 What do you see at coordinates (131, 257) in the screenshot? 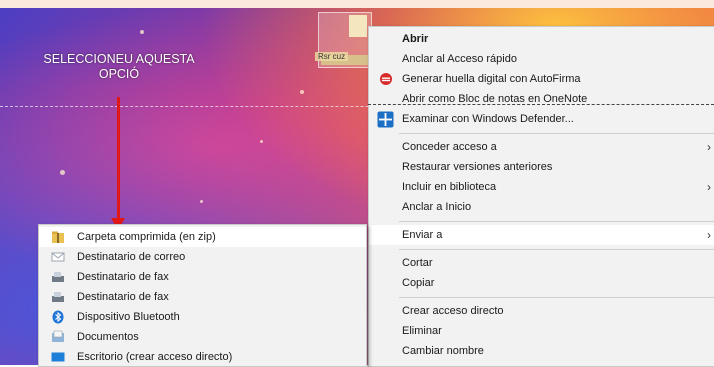
I see `submenu-item-label: Destinatario de correo` at bounding box center [131, 257].